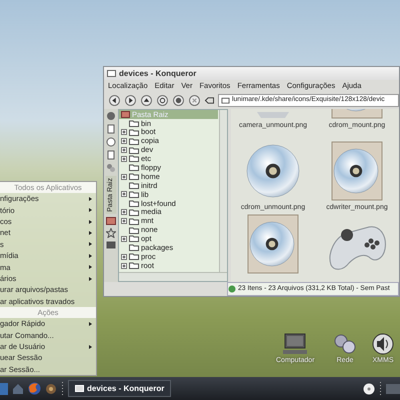  I want to click on reload-icon, so click(162, 100).